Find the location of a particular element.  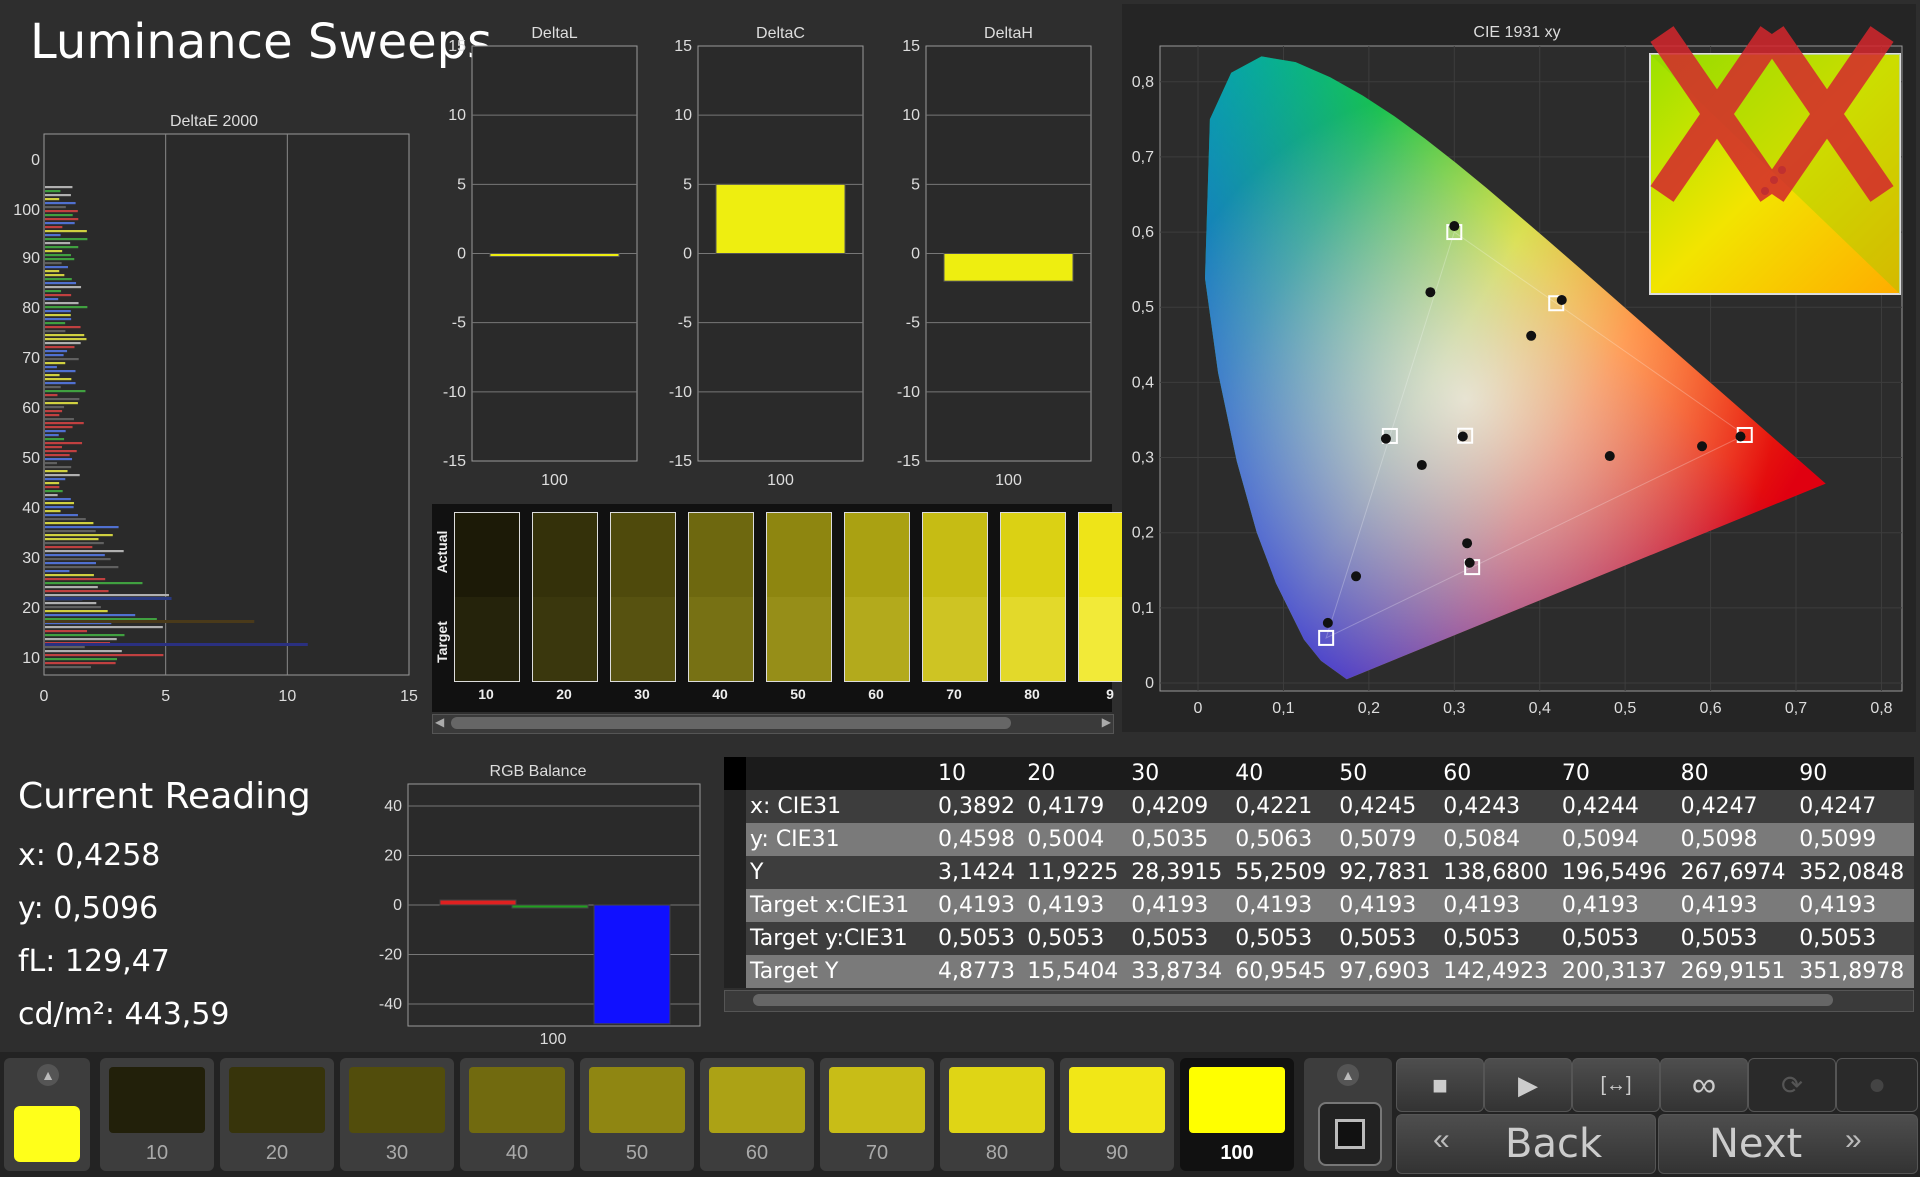

status-button: ● is located at coordinates (1877, 1085).